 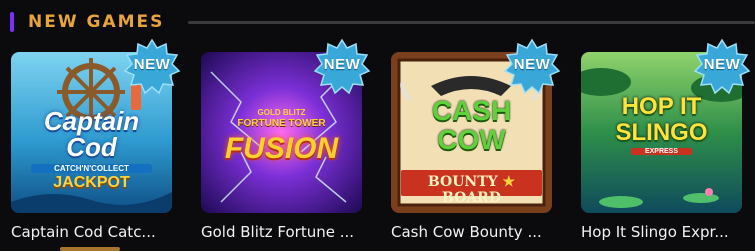 What do you see at coordinates (91, 121) in the screenshot?
I see `logo-line: Captain` at bounding box center [91, 121].